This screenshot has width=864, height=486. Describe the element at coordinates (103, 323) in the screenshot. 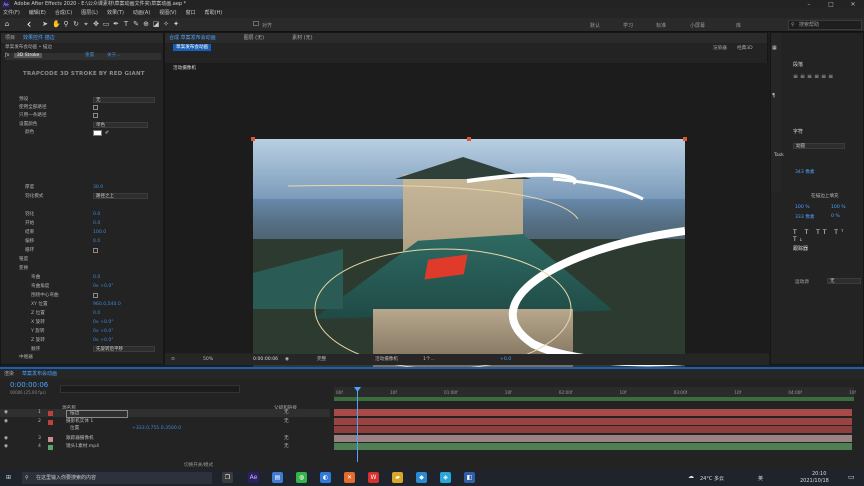

I see `prop-x-rotation-value: 0x +0.0°` at that location.